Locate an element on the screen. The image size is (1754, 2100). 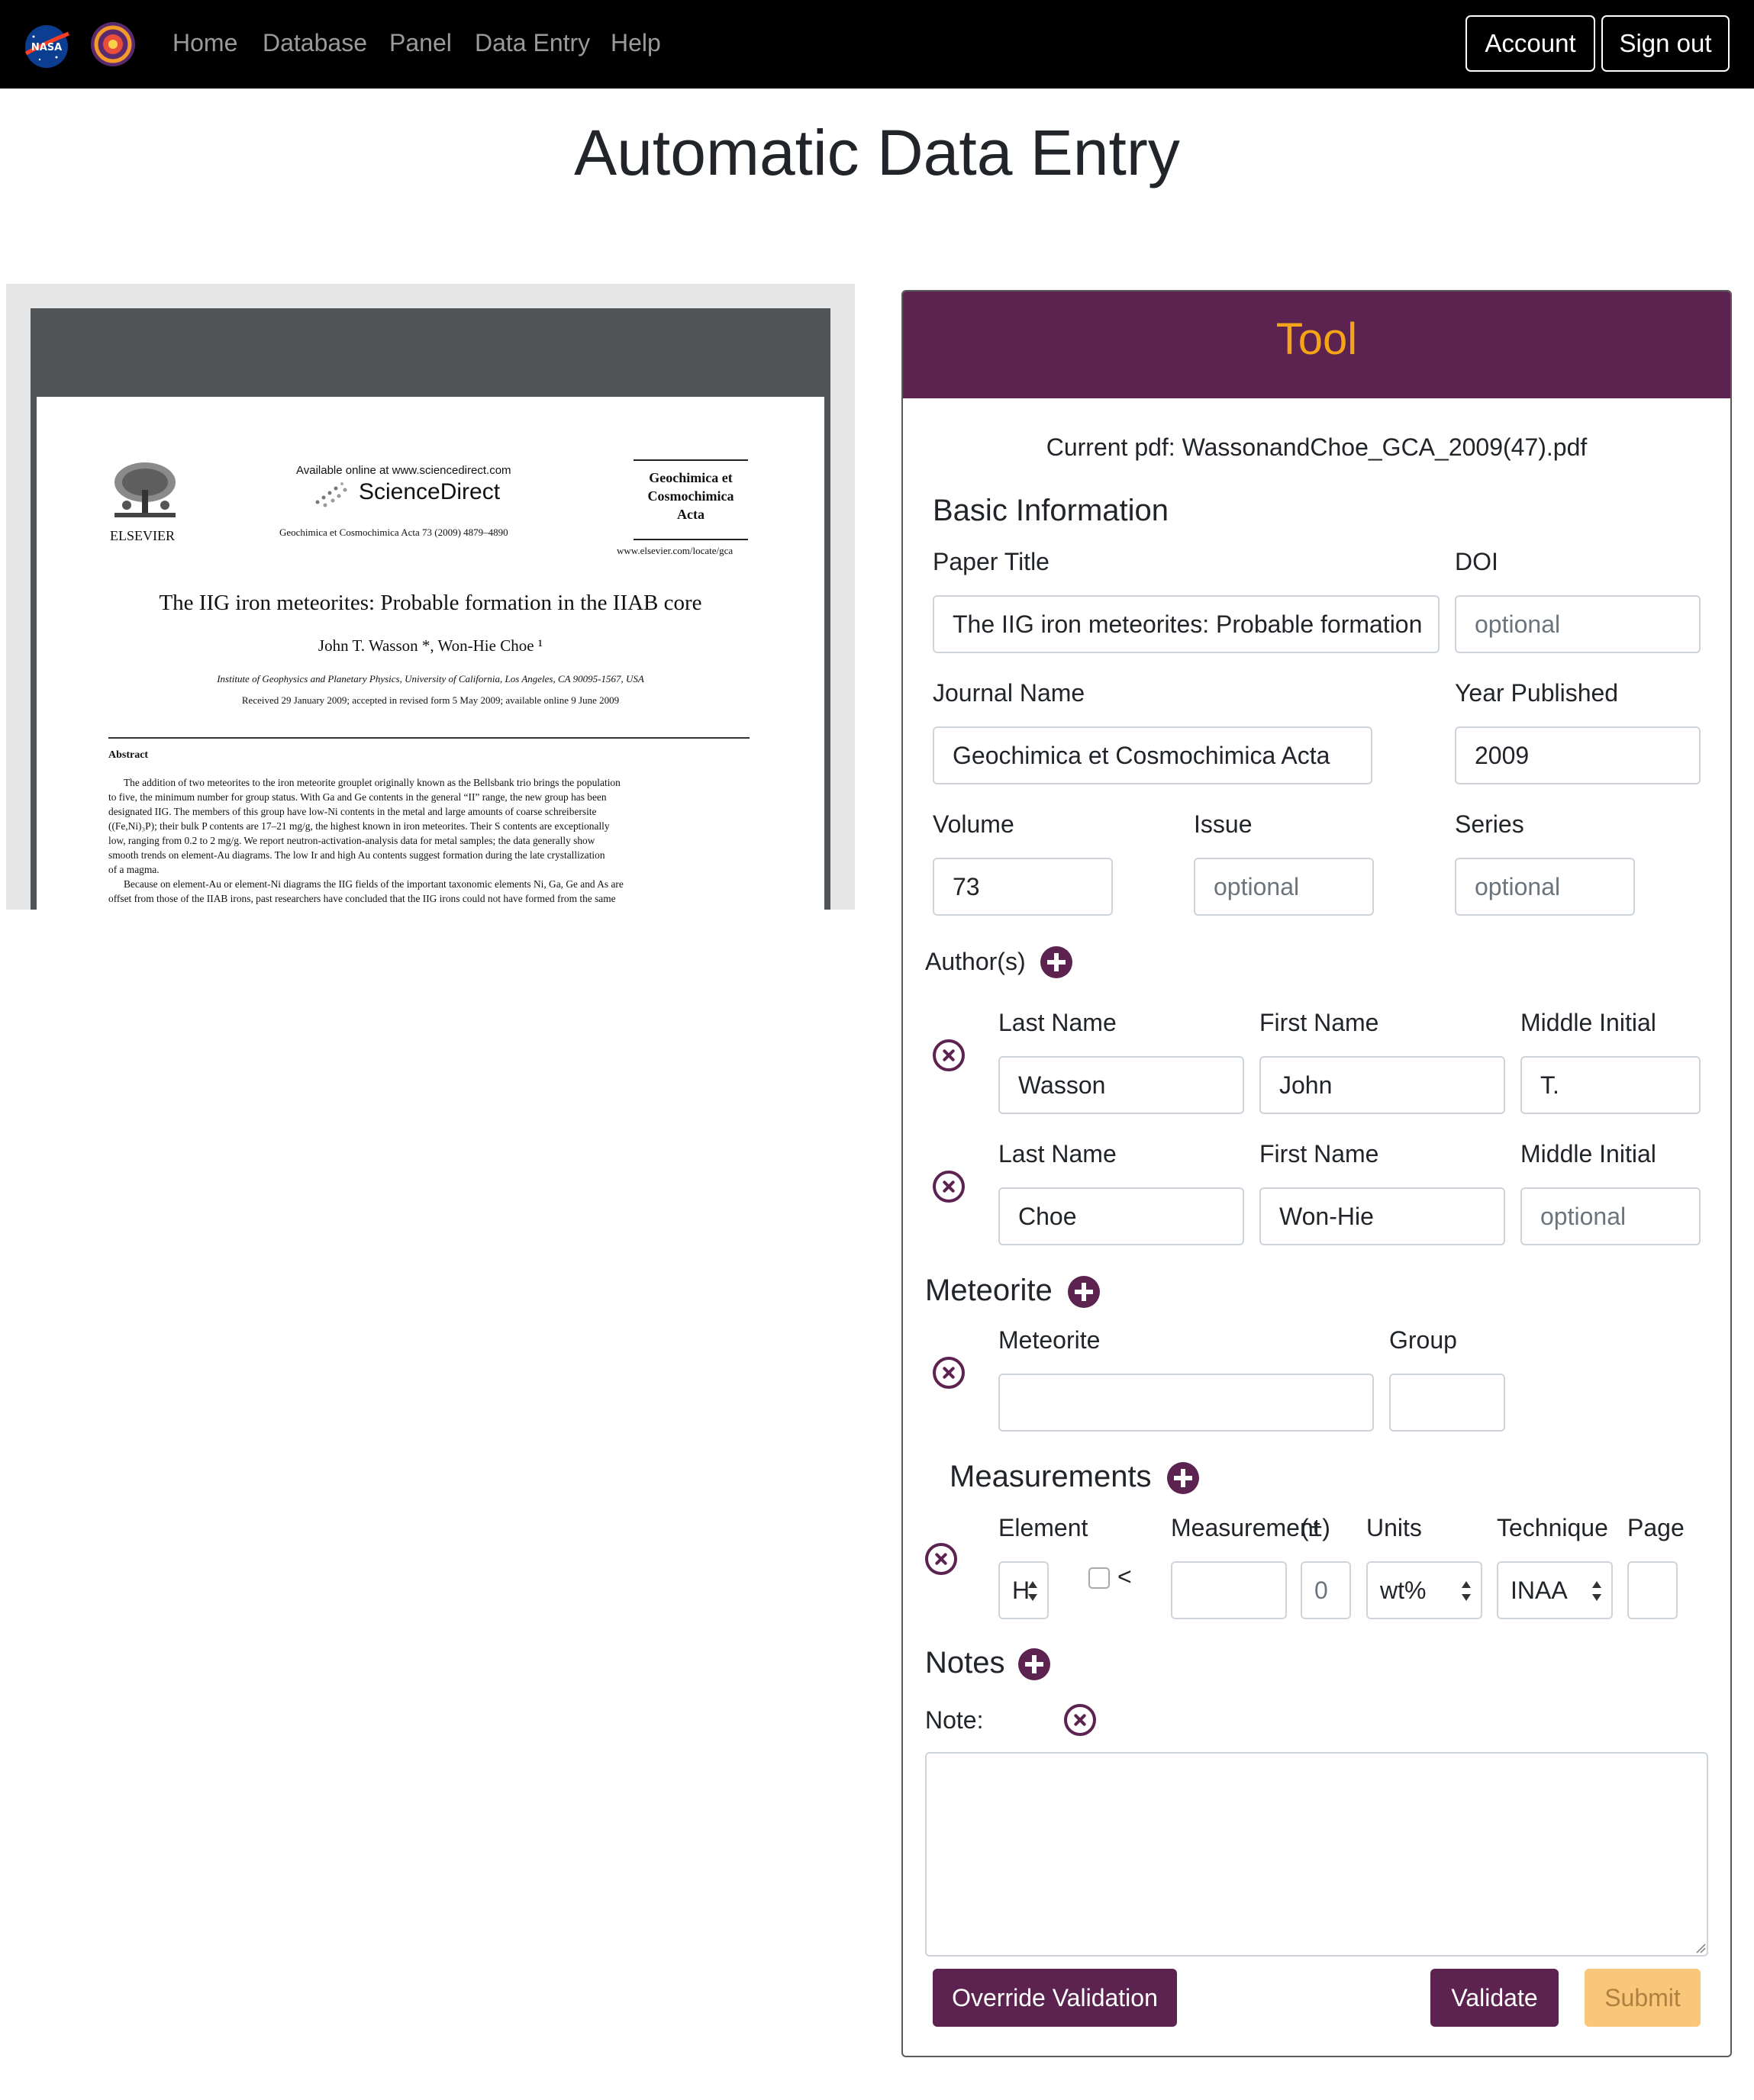
pdf-authors: John T. Wasson *, Won-Hie Choe ¹ is located at coordinates (430, 645).